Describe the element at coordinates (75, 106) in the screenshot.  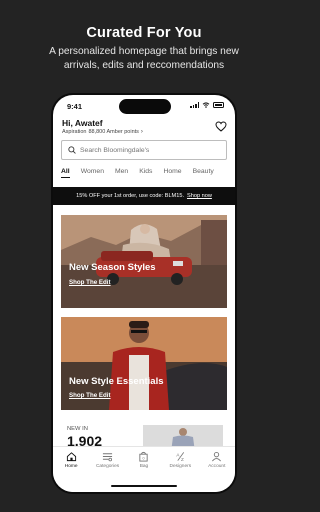
I see `status-time: 9:41` at that location.